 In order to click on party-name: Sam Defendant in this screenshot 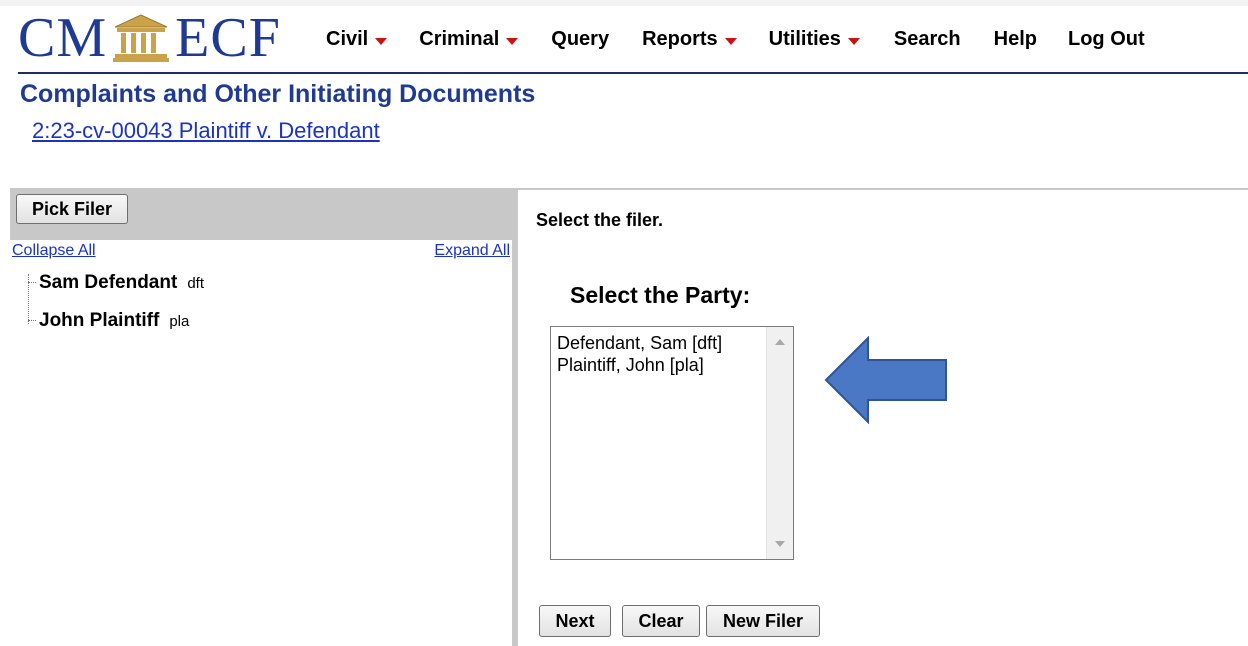, I will do `click(108, 282)`.